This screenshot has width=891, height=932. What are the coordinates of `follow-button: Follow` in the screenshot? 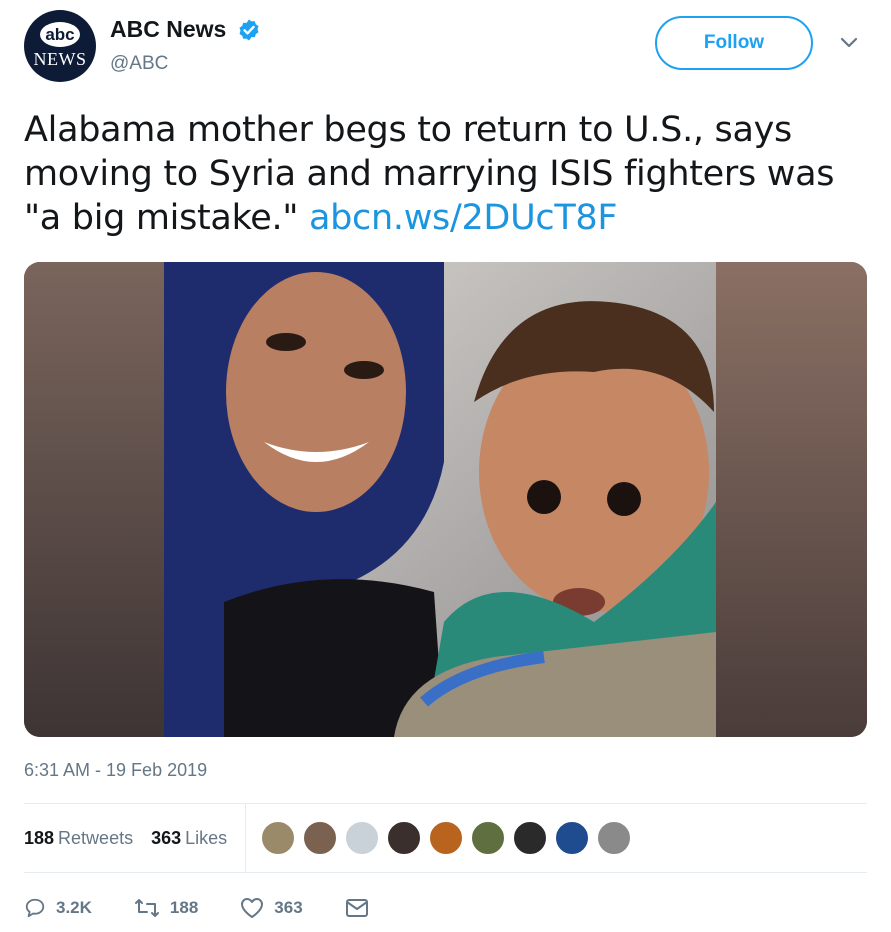 It's located at (734, 43).